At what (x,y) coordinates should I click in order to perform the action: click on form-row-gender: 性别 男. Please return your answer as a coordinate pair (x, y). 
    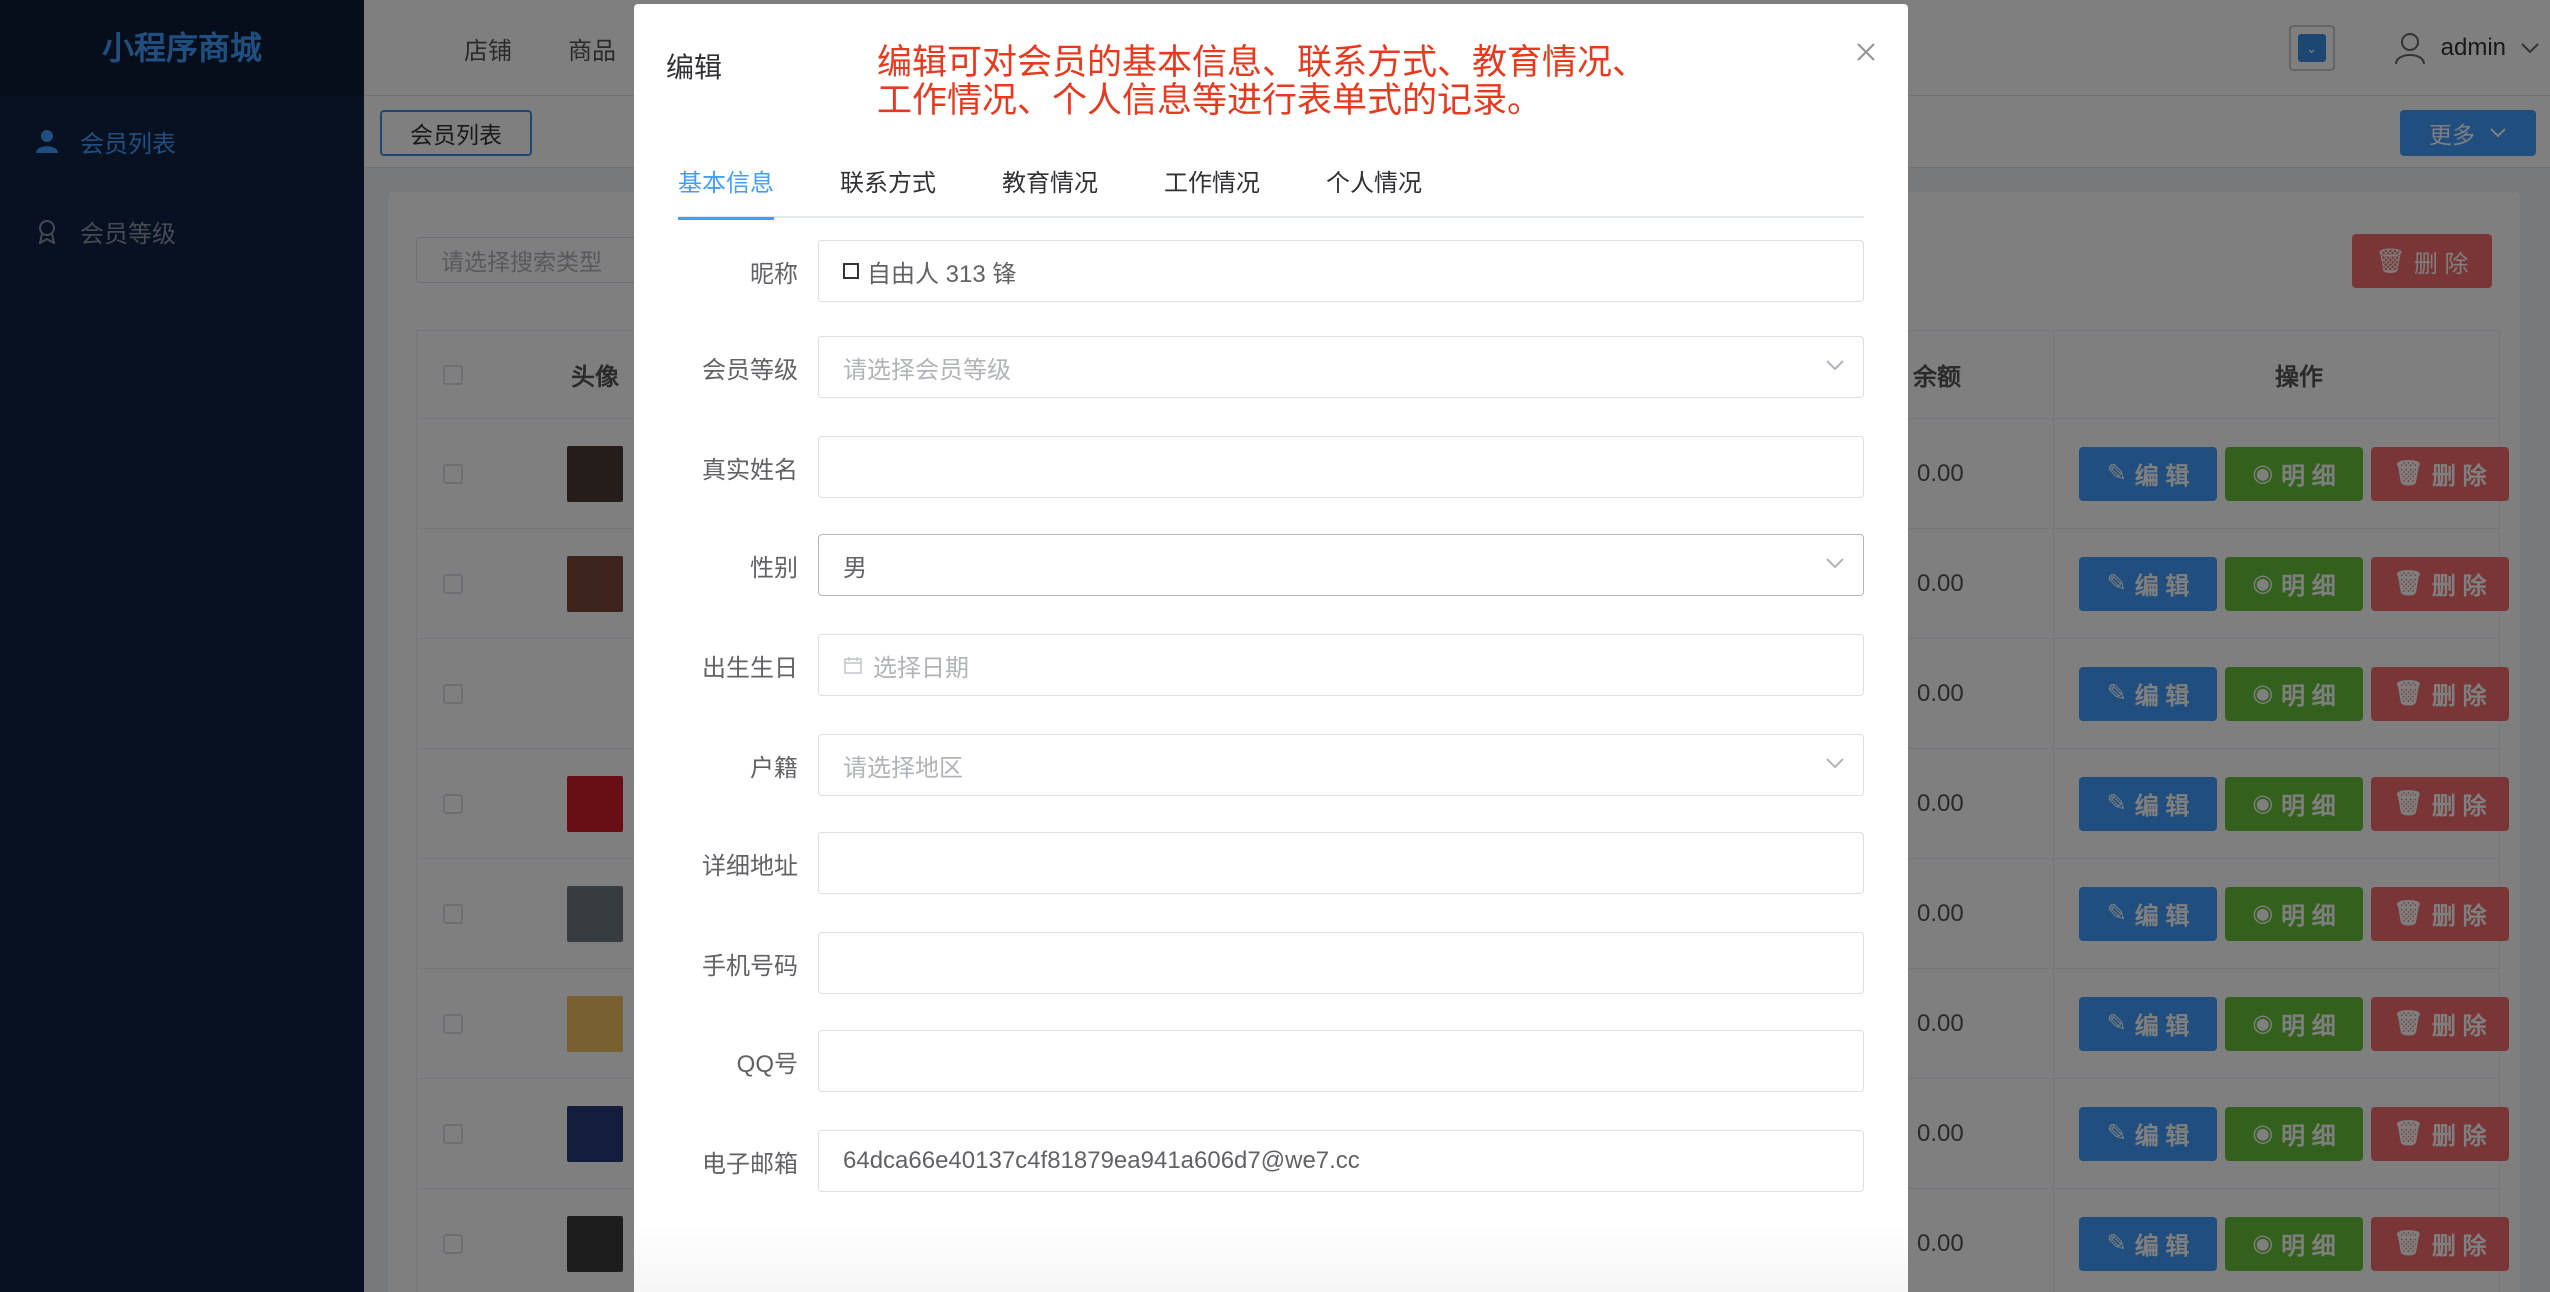
    Looking at the image, I should click on (1271, 565).